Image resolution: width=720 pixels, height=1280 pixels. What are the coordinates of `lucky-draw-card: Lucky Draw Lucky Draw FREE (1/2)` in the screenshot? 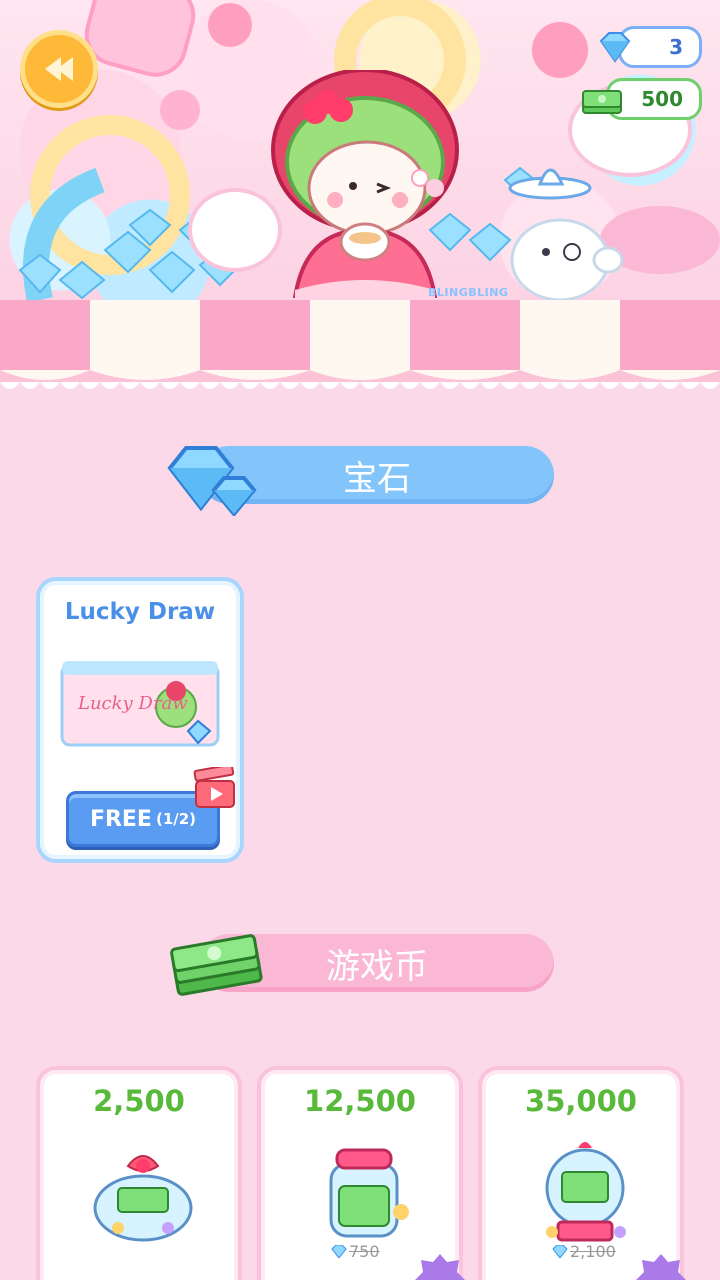 It's located at (140, 720).